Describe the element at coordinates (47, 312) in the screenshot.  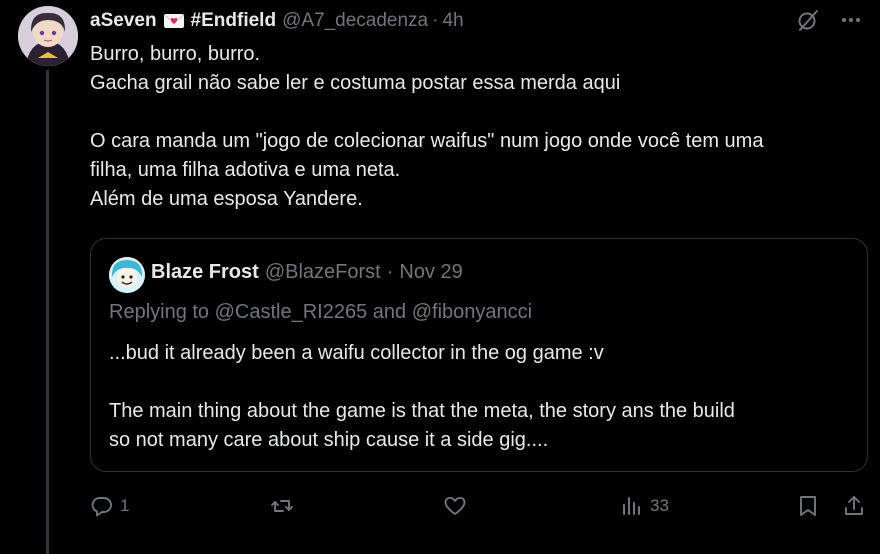
I see `thread-line` at that location.